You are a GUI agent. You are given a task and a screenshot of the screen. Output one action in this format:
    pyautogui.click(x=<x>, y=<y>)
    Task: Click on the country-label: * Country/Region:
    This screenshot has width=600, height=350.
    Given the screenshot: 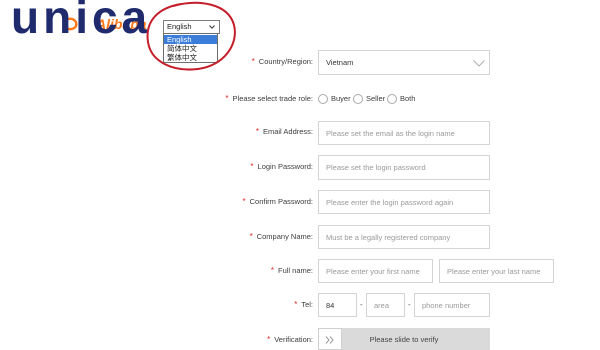 What is the action you would take?
    pyautogui.click(x=282, y=62)
    